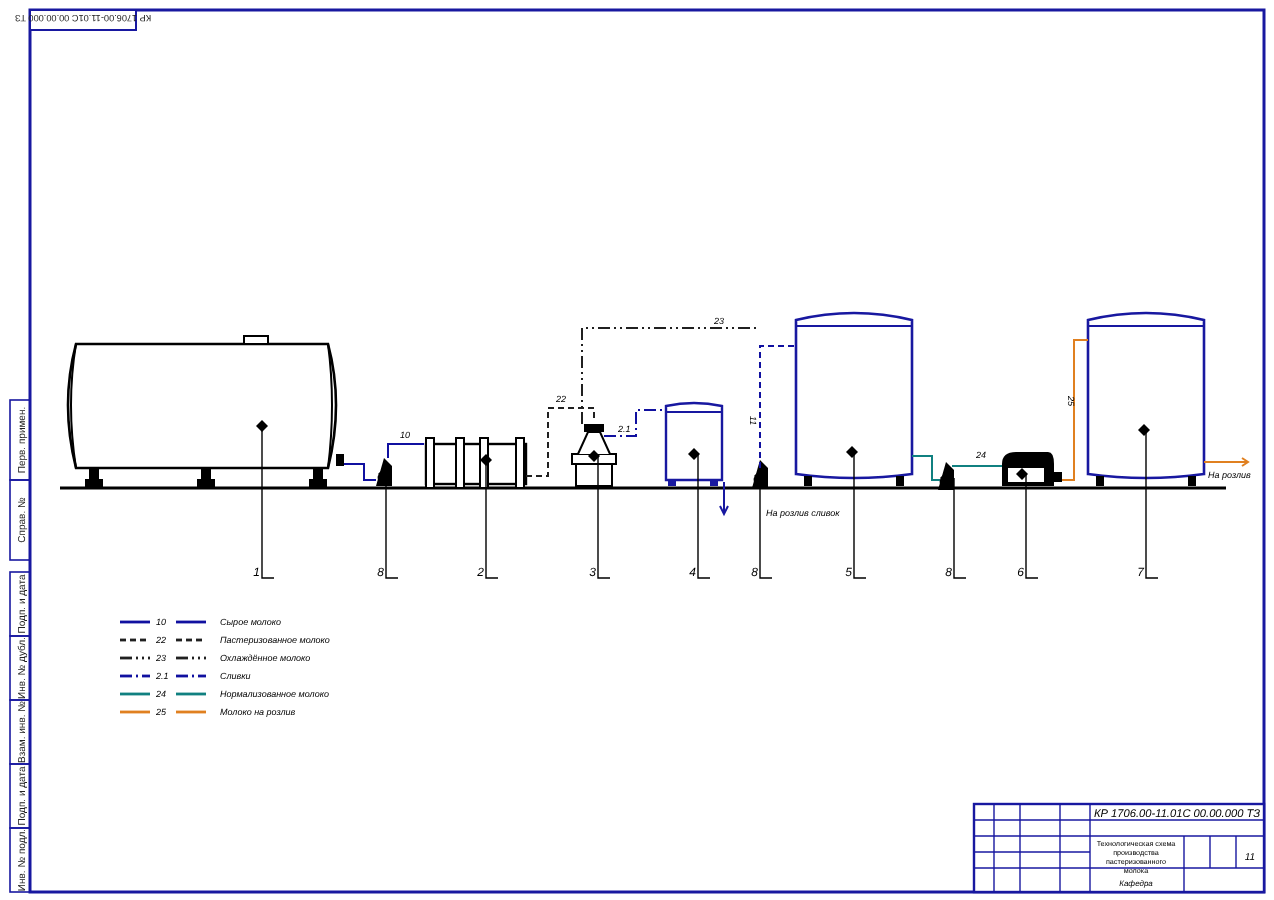 The height and width of the screenshot is (900, 1274). I want to click on small-tank-drawing, so click(694, 443).